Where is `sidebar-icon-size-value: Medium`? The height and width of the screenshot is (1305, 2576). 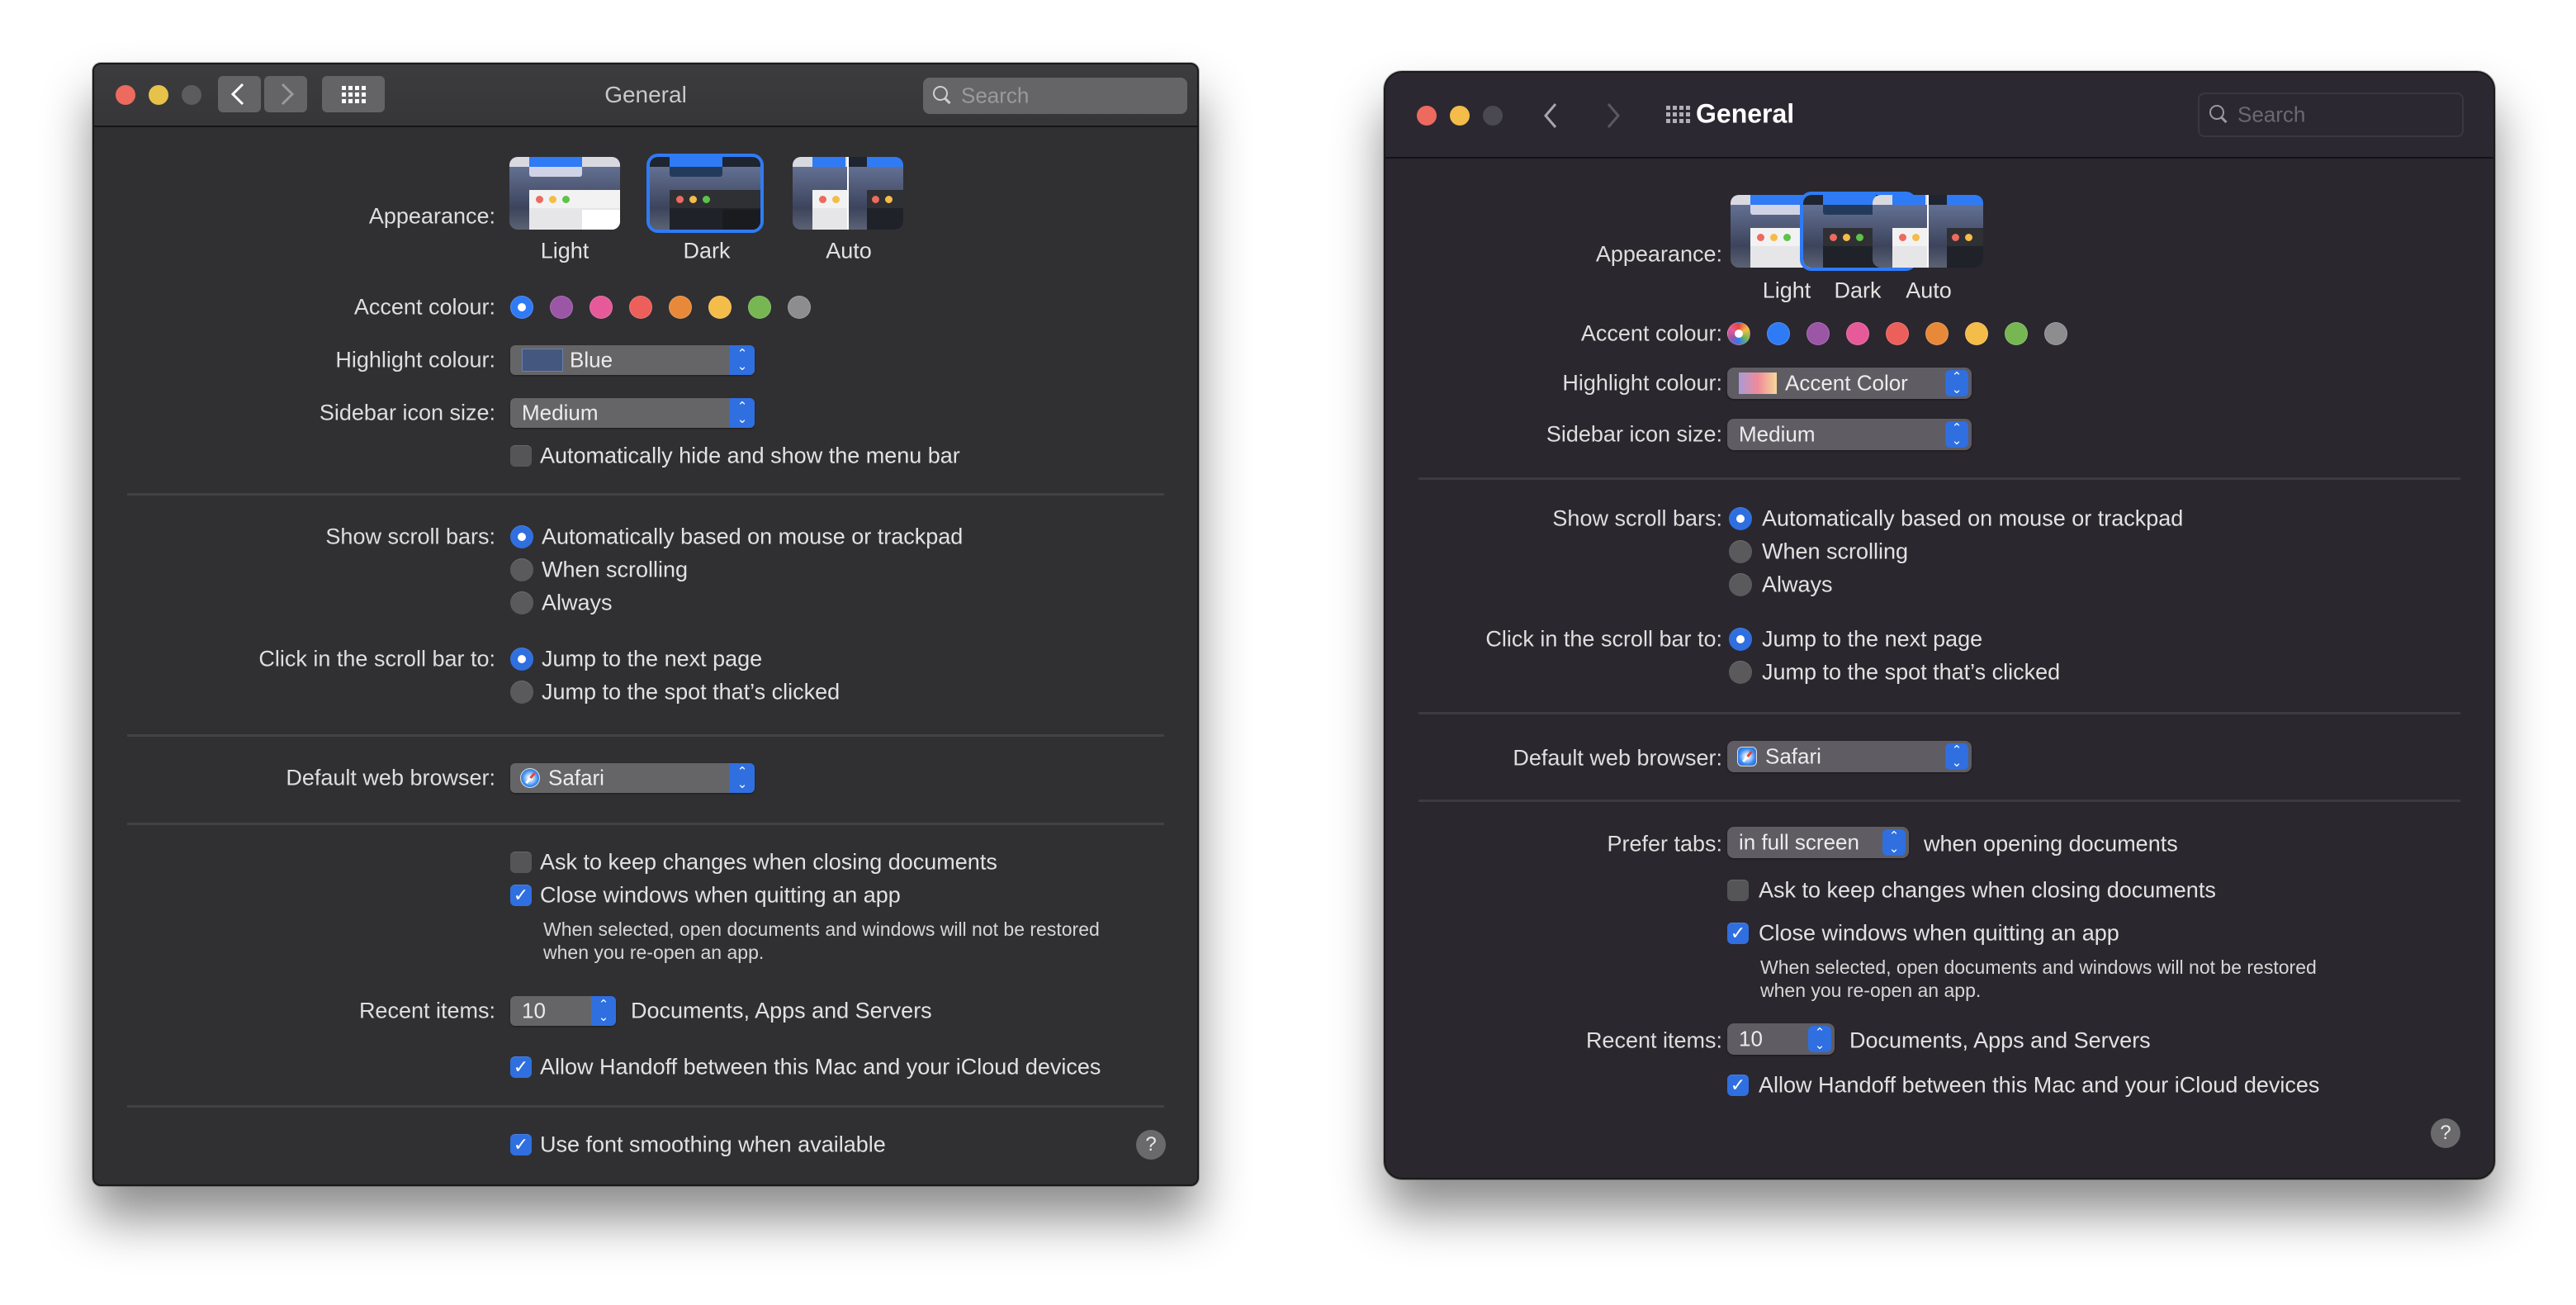 sidebar-icon-size-value: Medium is located at coordinates (1777, 434).